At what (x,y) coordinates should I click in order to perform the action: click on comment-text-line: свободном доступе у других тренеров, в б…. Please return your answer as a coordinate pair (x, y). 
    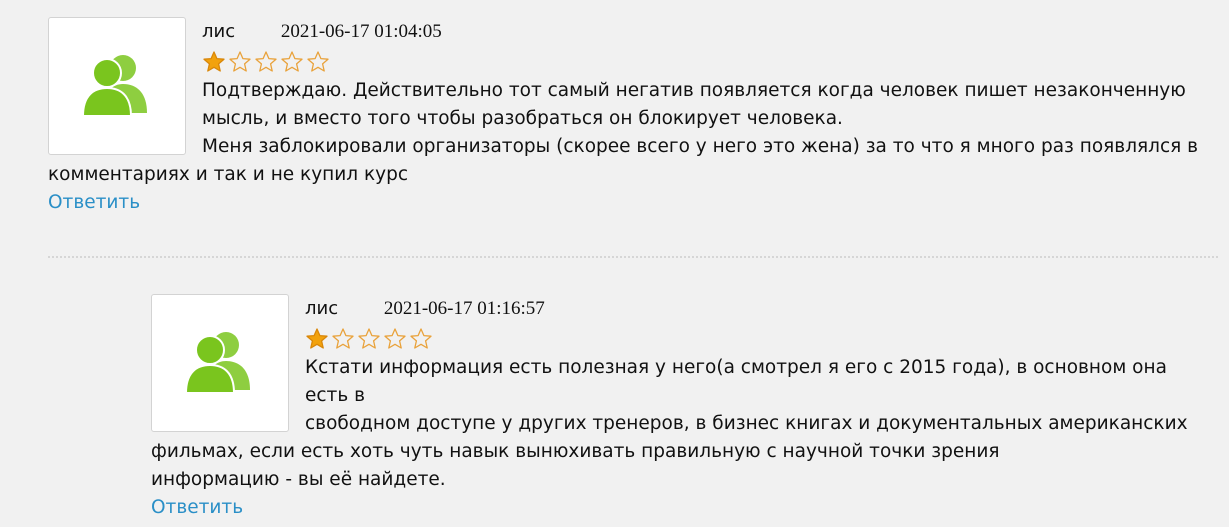
    Looking at the image, I should click on (746, 423).